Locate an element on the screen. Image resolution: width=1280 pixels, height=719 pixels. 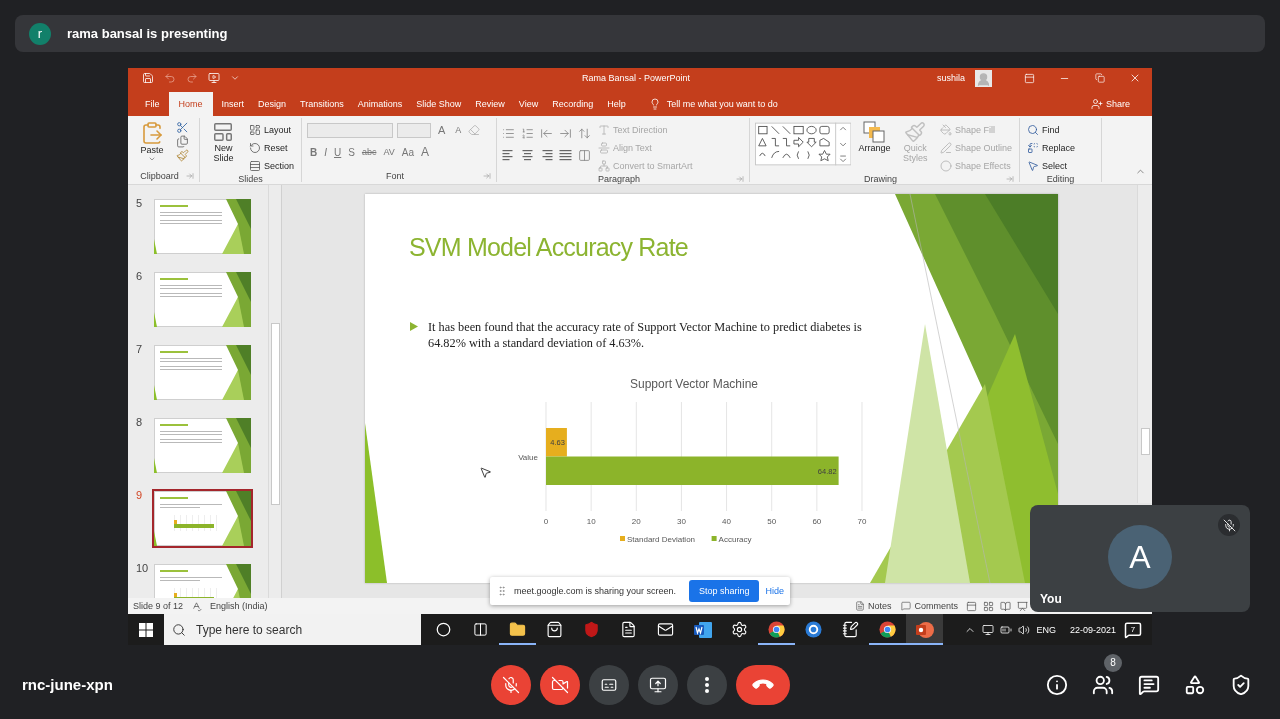
ribbon-command: Replace is located at coordinates (1051, 147).